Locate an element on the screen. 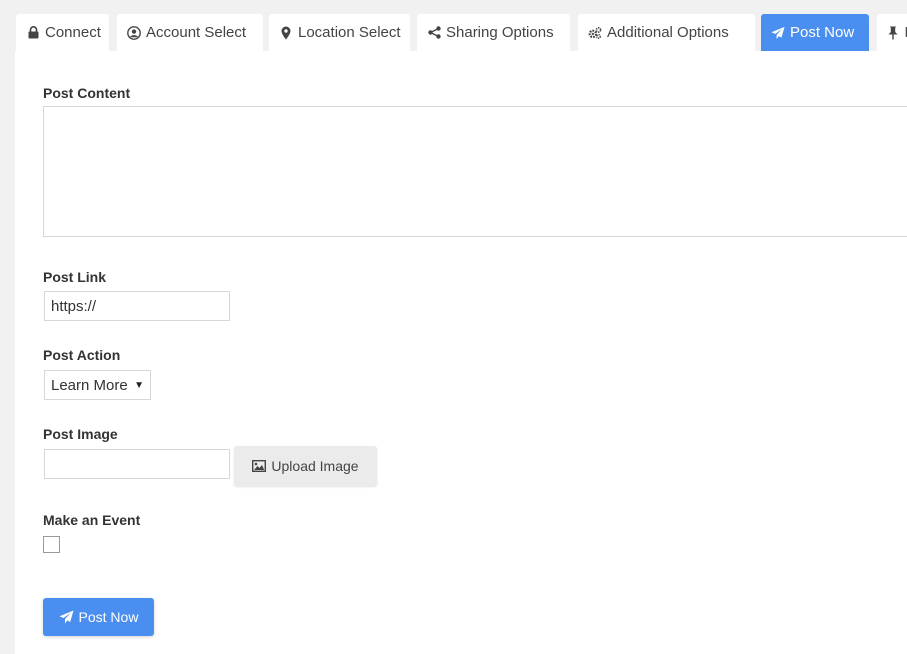  tab-additional-options: Additional Options is located at coordinates (666, 32).